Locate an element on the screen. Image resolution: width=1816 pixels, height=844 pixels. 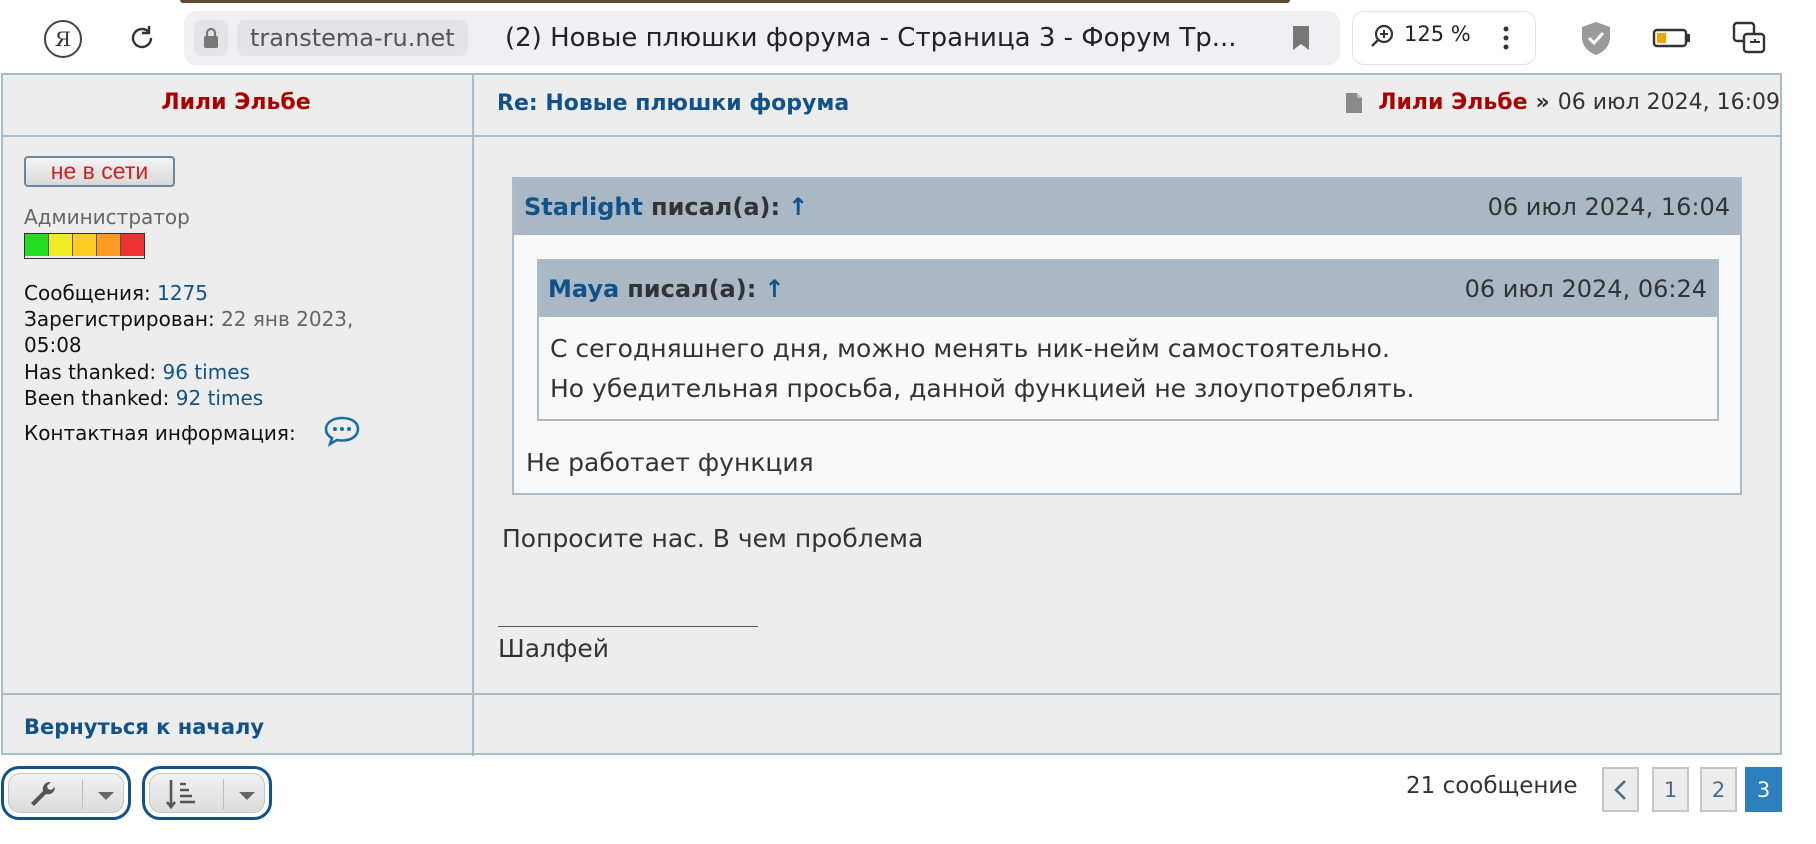
footer-divider is located at coordinates (891, 694).